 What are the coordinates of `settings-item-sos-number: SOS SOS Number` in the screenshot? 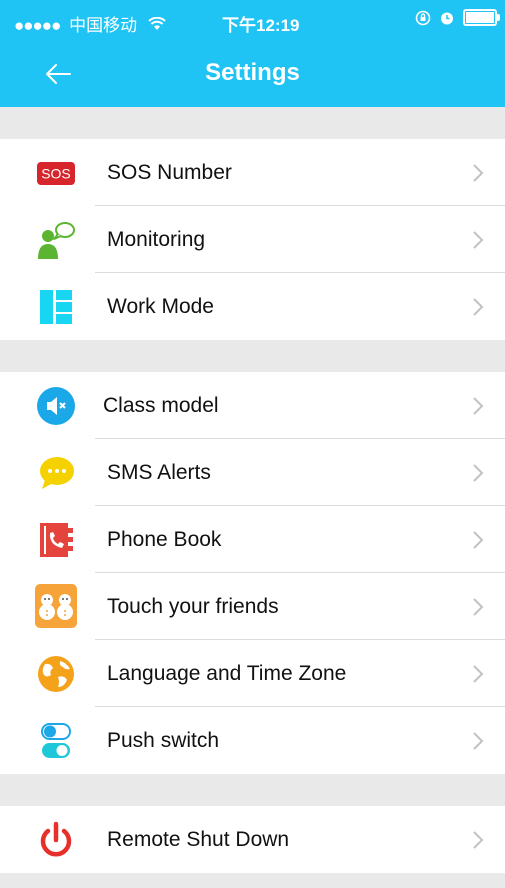 It's located at (252, 172).